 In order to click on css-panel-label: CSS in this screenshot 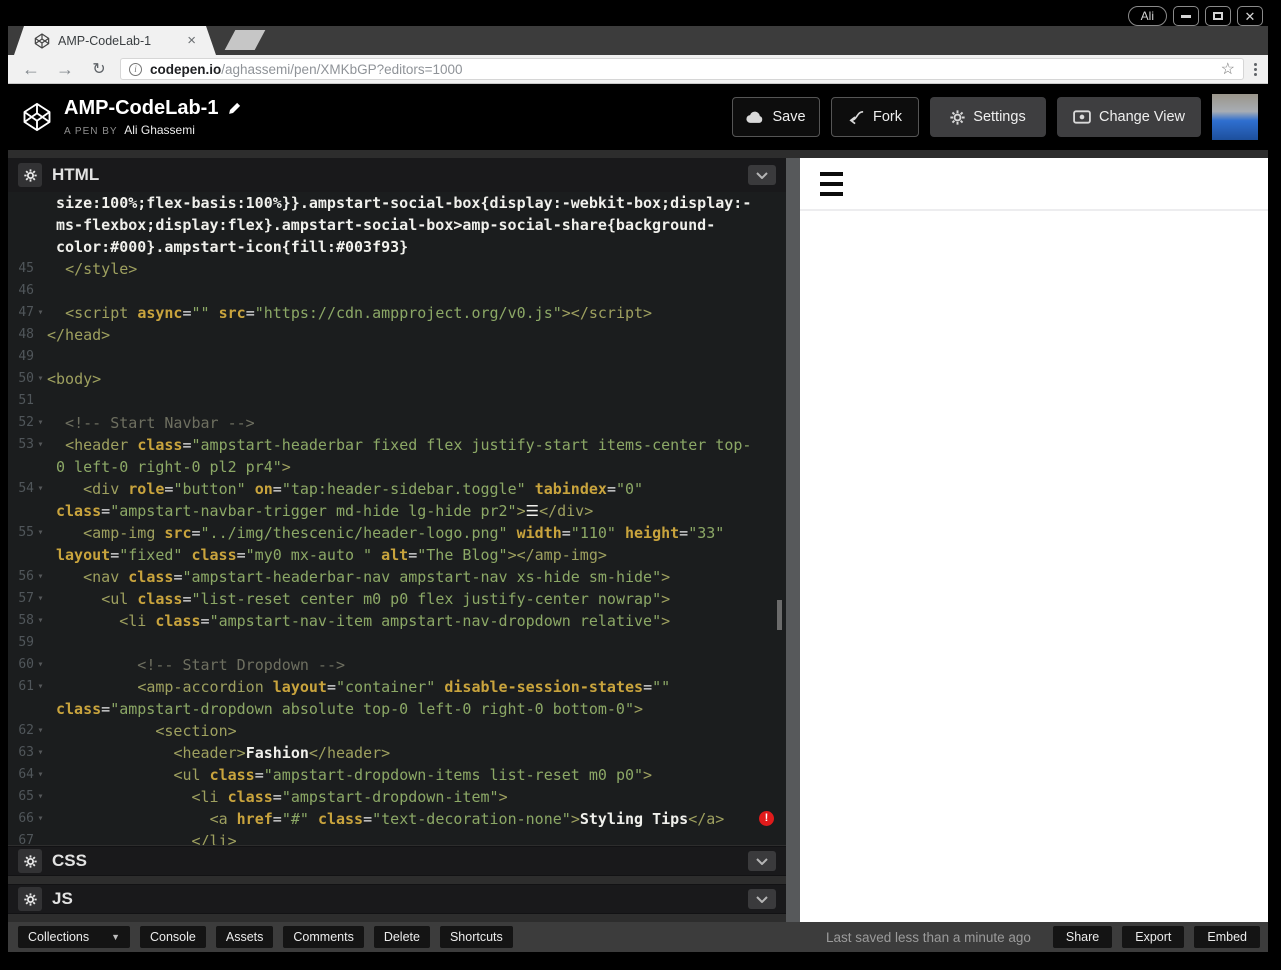, I will do `click(69, 860)`.